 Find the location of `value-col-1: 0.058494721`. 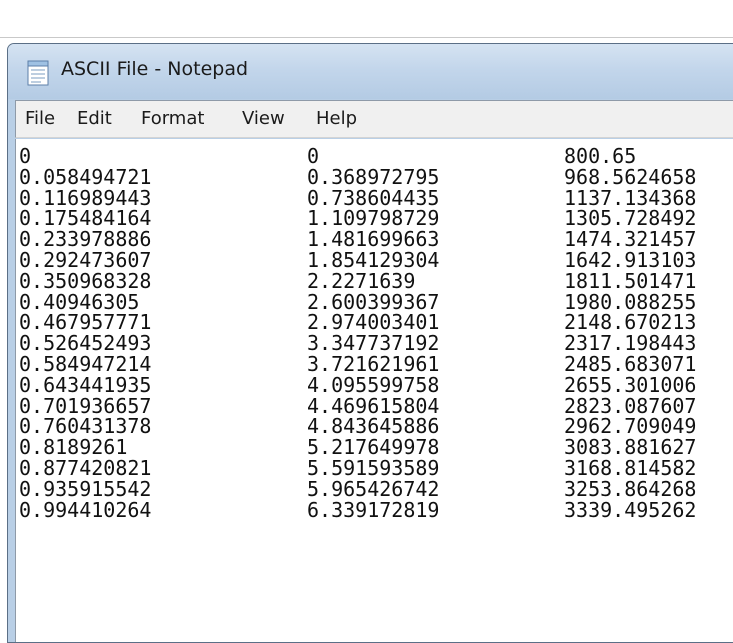

value-col-1: 0.058494721 is located at coordinates (85, 176).